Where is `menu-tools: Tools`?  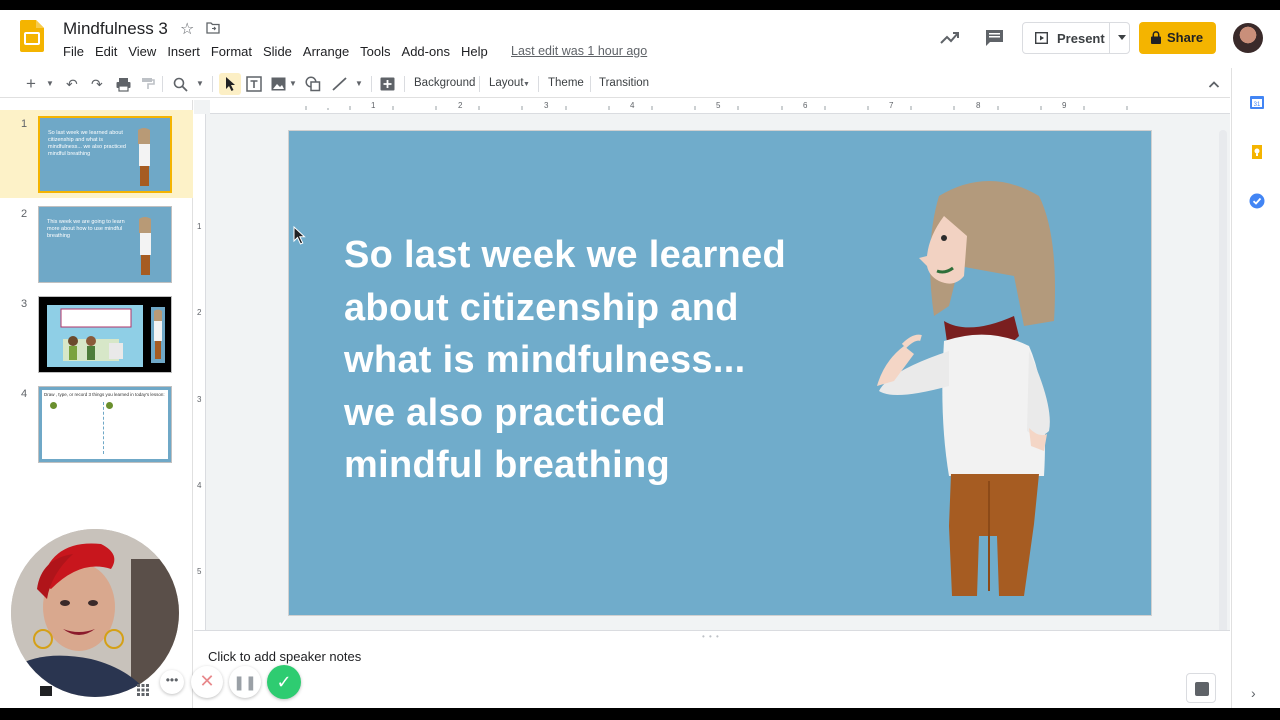 menu-tools: Tools is located at coordinates (375, 51).